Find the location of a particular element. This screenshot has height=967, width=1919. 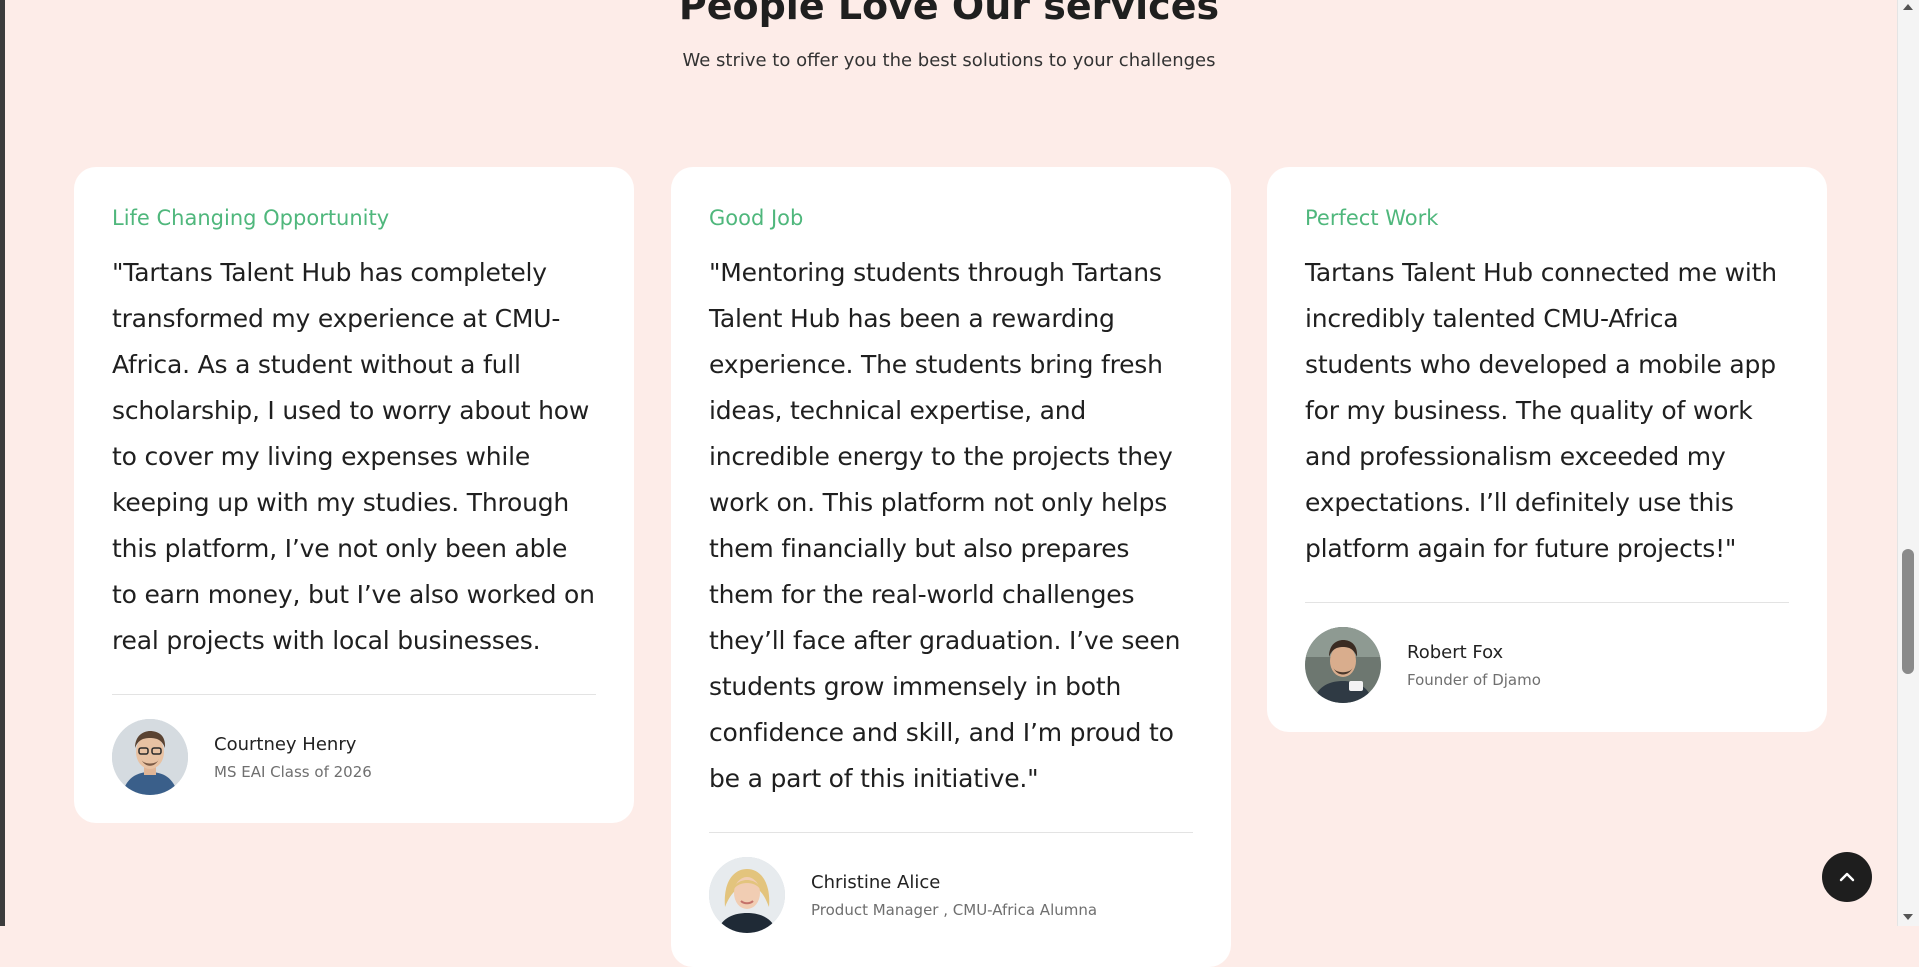

testimonial-author: Courtney Henry MS EAI Class of 2026 is located at coordinates (354, 757).